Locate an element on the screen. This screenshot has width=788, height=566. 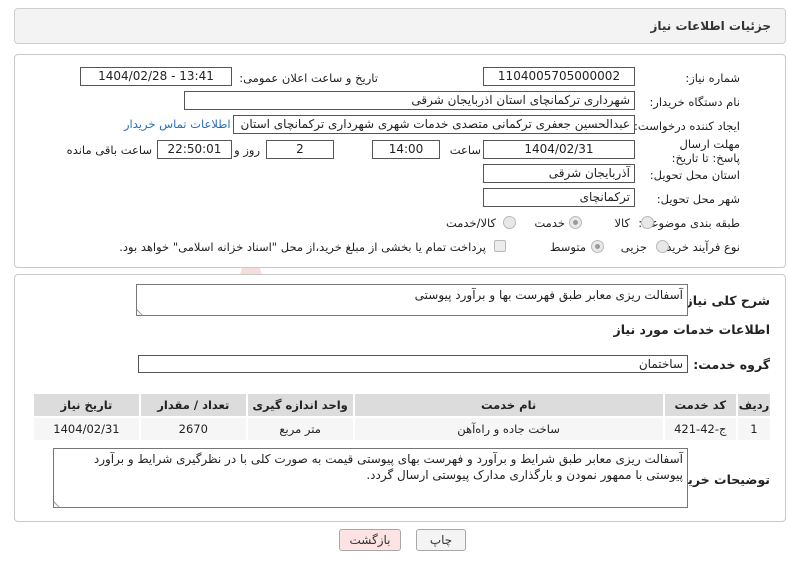
print-button: چاپ is located at coordinates (441, 540).